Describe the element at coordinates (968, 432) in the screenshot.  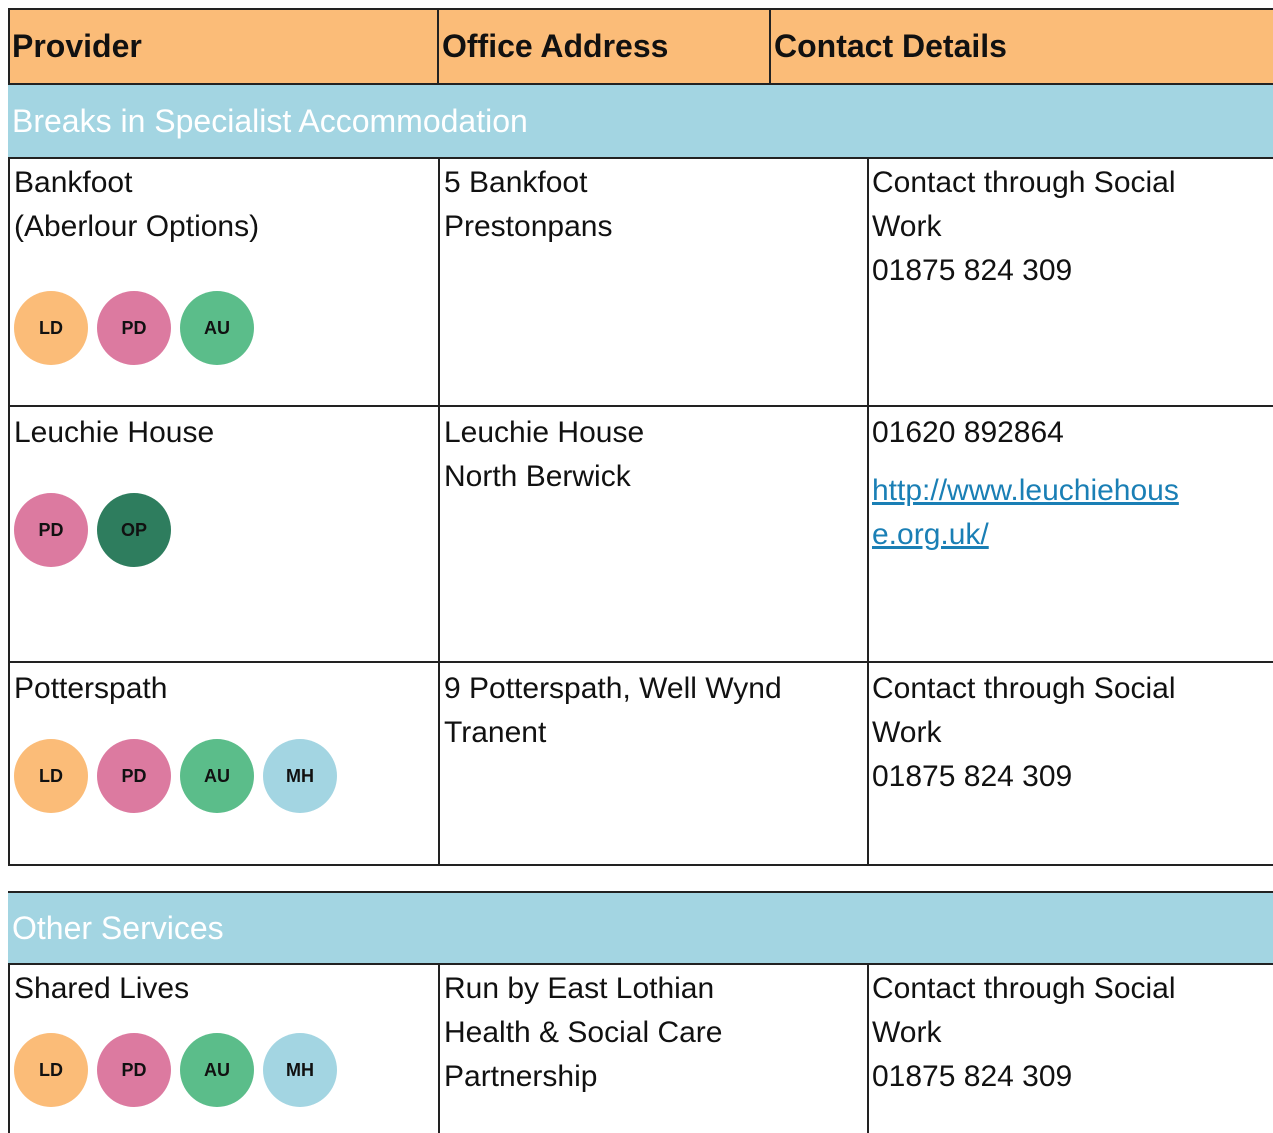
I see `contact-cell-line: 01620 892864` at that location.